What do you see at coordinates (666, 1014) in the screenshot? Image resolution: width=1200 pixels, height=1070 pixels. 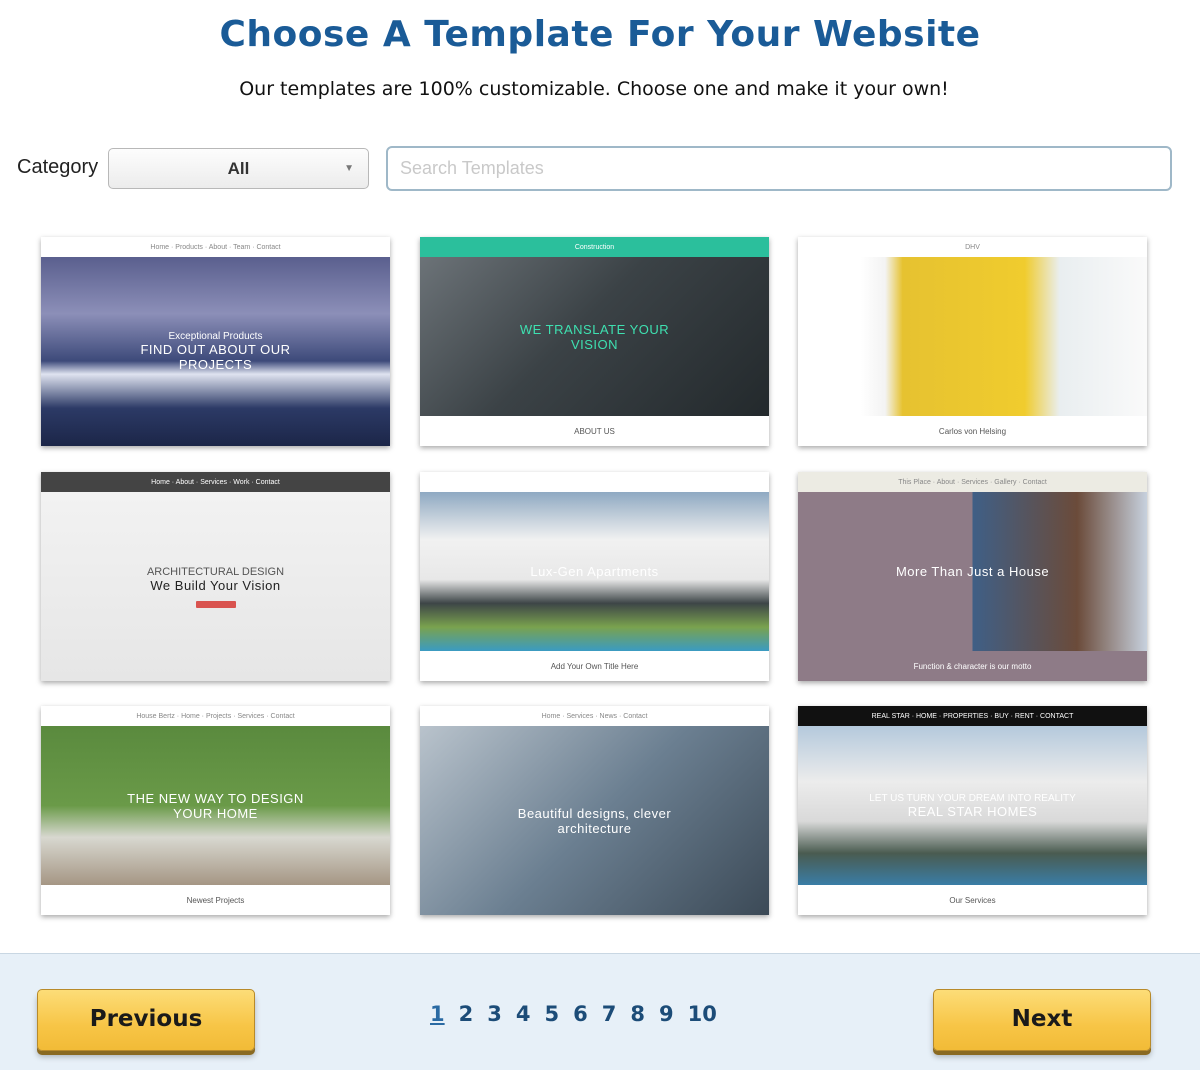 I see `page-link: 9` at bounding box center [666, 1014].